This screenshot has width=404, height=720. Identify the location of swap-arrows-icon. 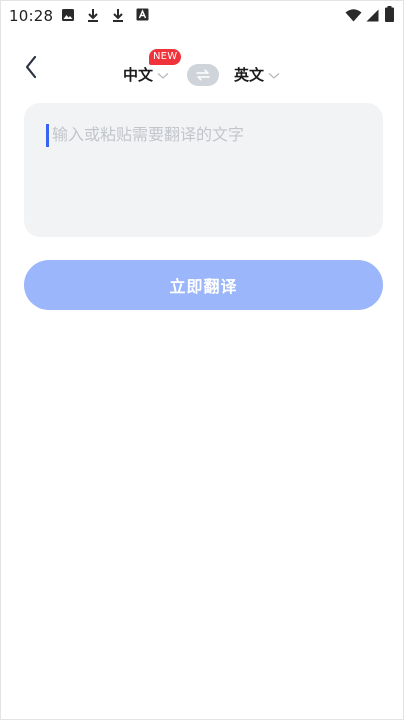
(203, 75).